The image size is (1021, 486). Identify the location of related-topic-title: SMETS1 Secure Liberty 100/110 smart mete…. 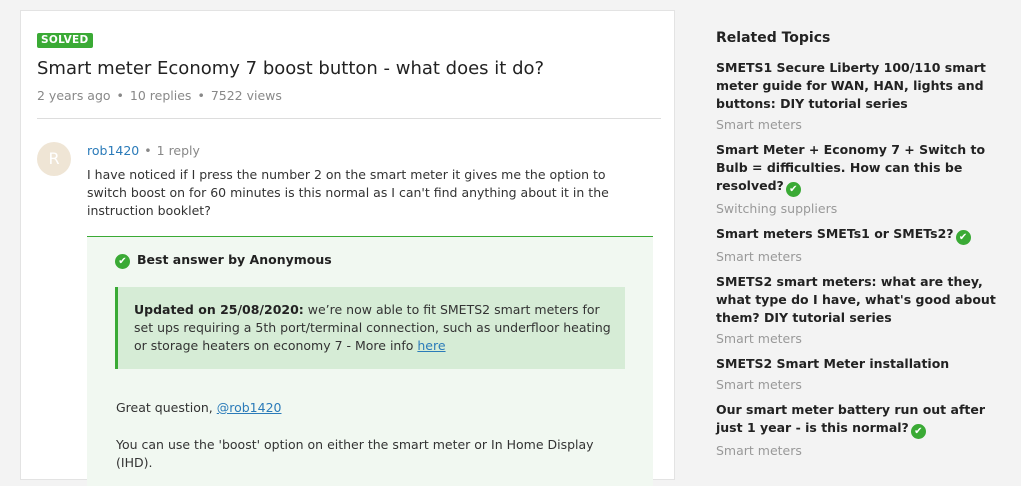
(851, 85).